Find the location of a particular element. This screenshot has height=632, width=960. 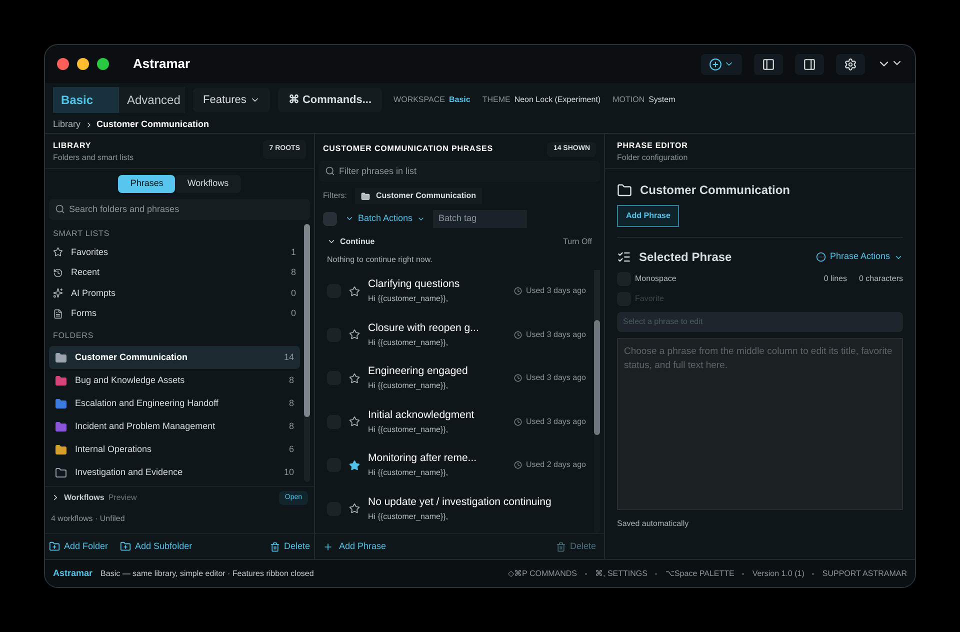

folder-title: Customer Communication is located at coordinates (715, 190).